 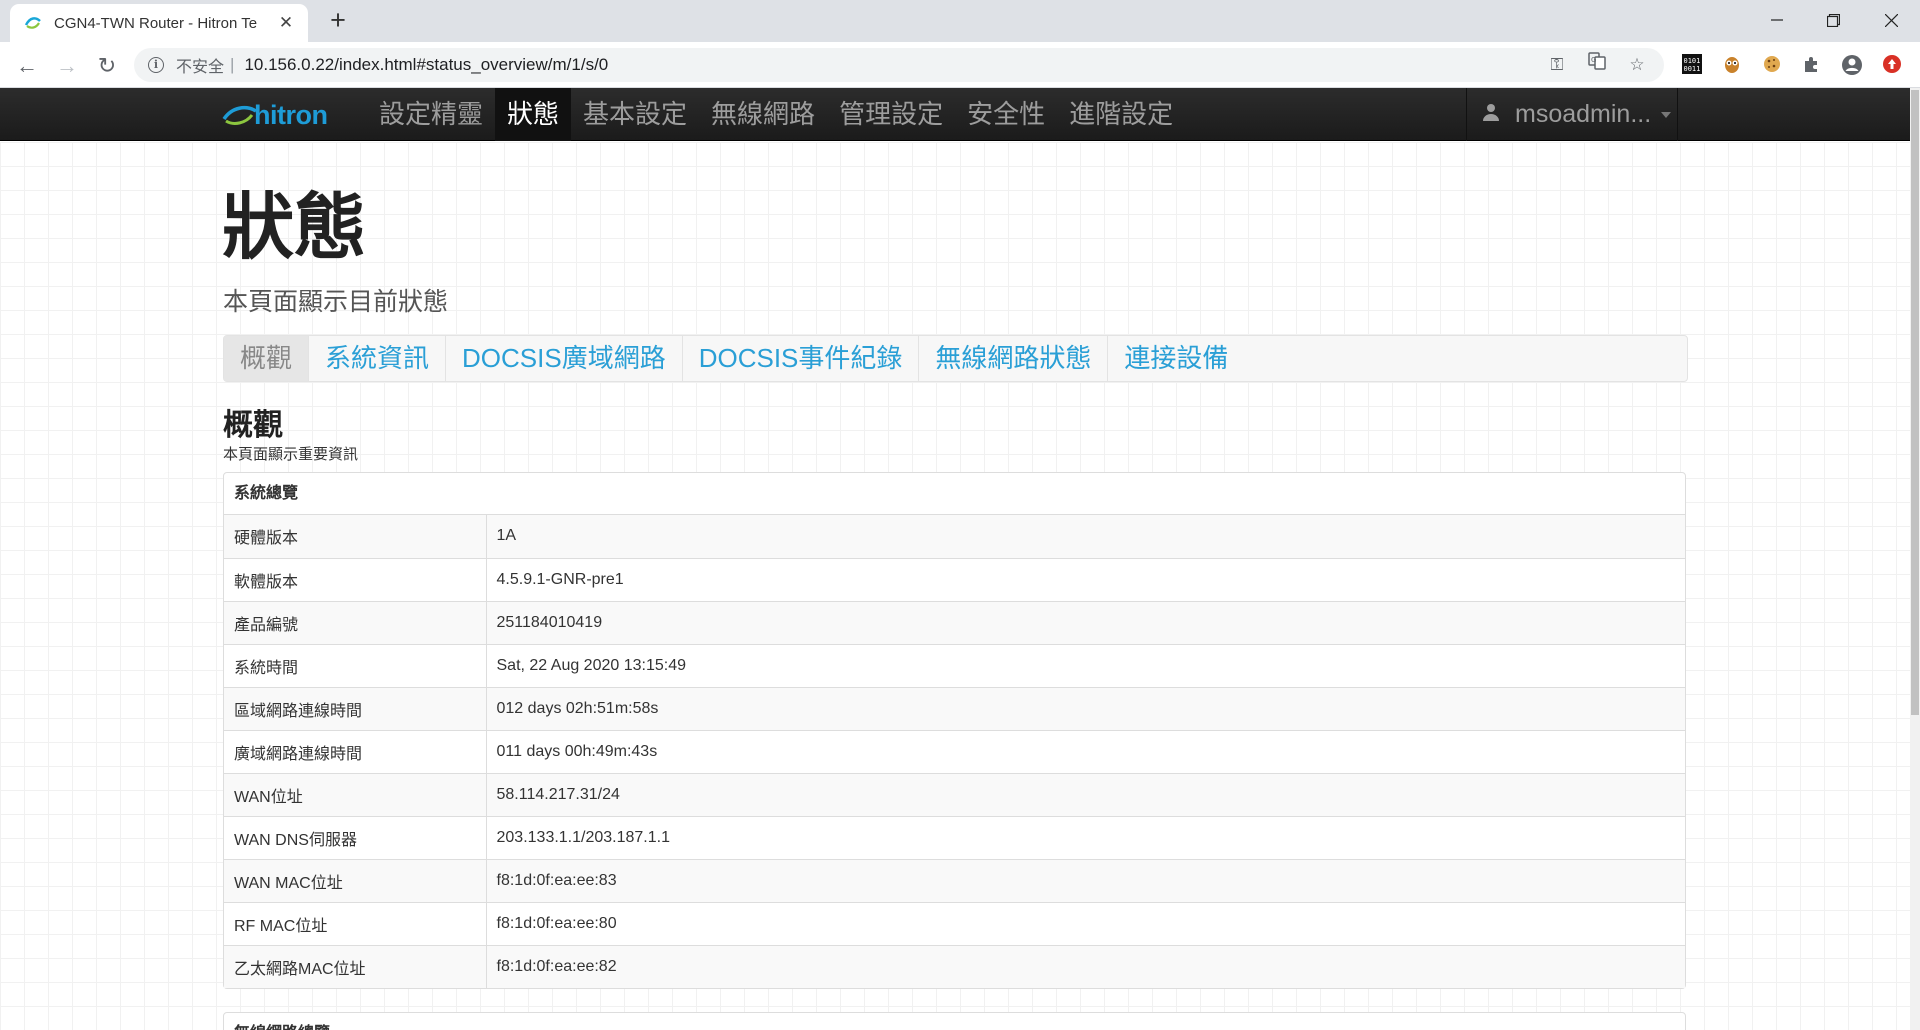 What do you see at coordinates (253, 425) in the screenshot?
I see `section-title: 概觀` at bounding box center [253, 425].